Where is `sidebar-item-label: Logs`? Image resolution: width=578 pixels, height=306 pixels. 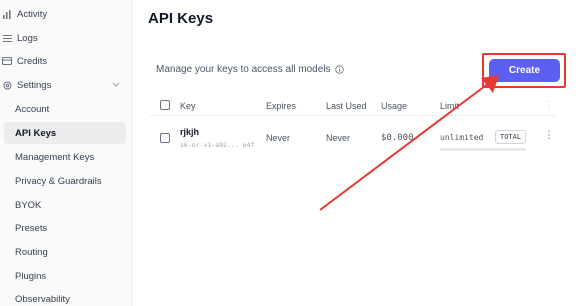
sidebar-item-label: Logs is located at coordinates (27, 38).